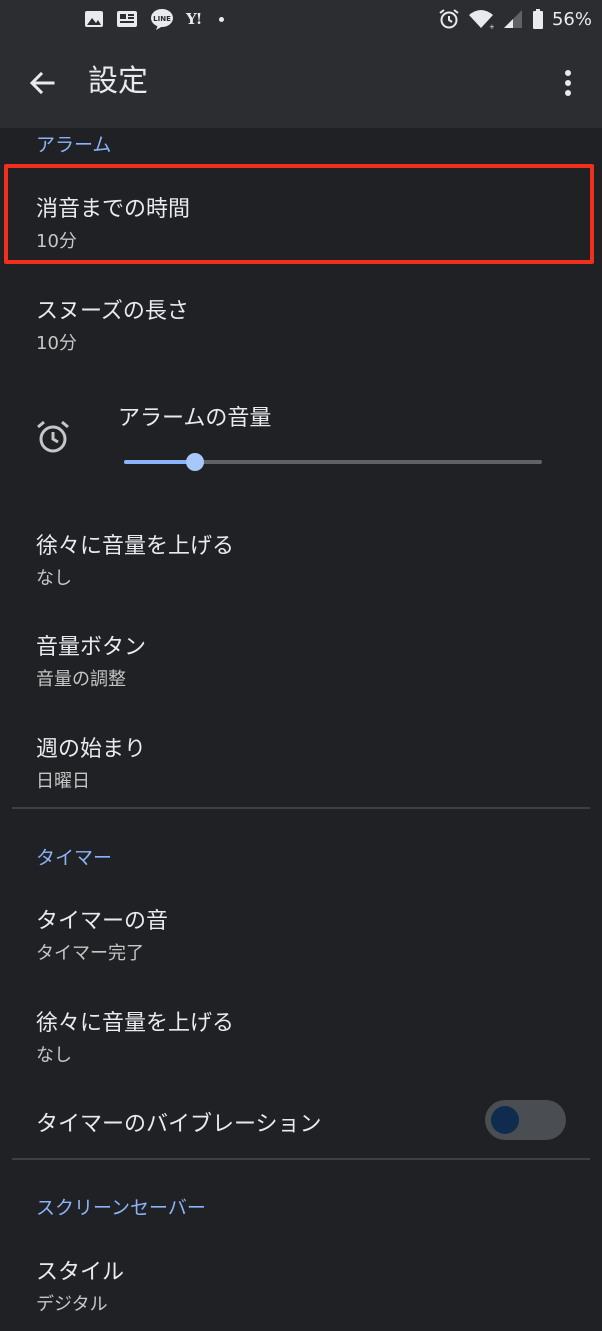  I want to click on setting-title: スタイル, so click(80, 1272).